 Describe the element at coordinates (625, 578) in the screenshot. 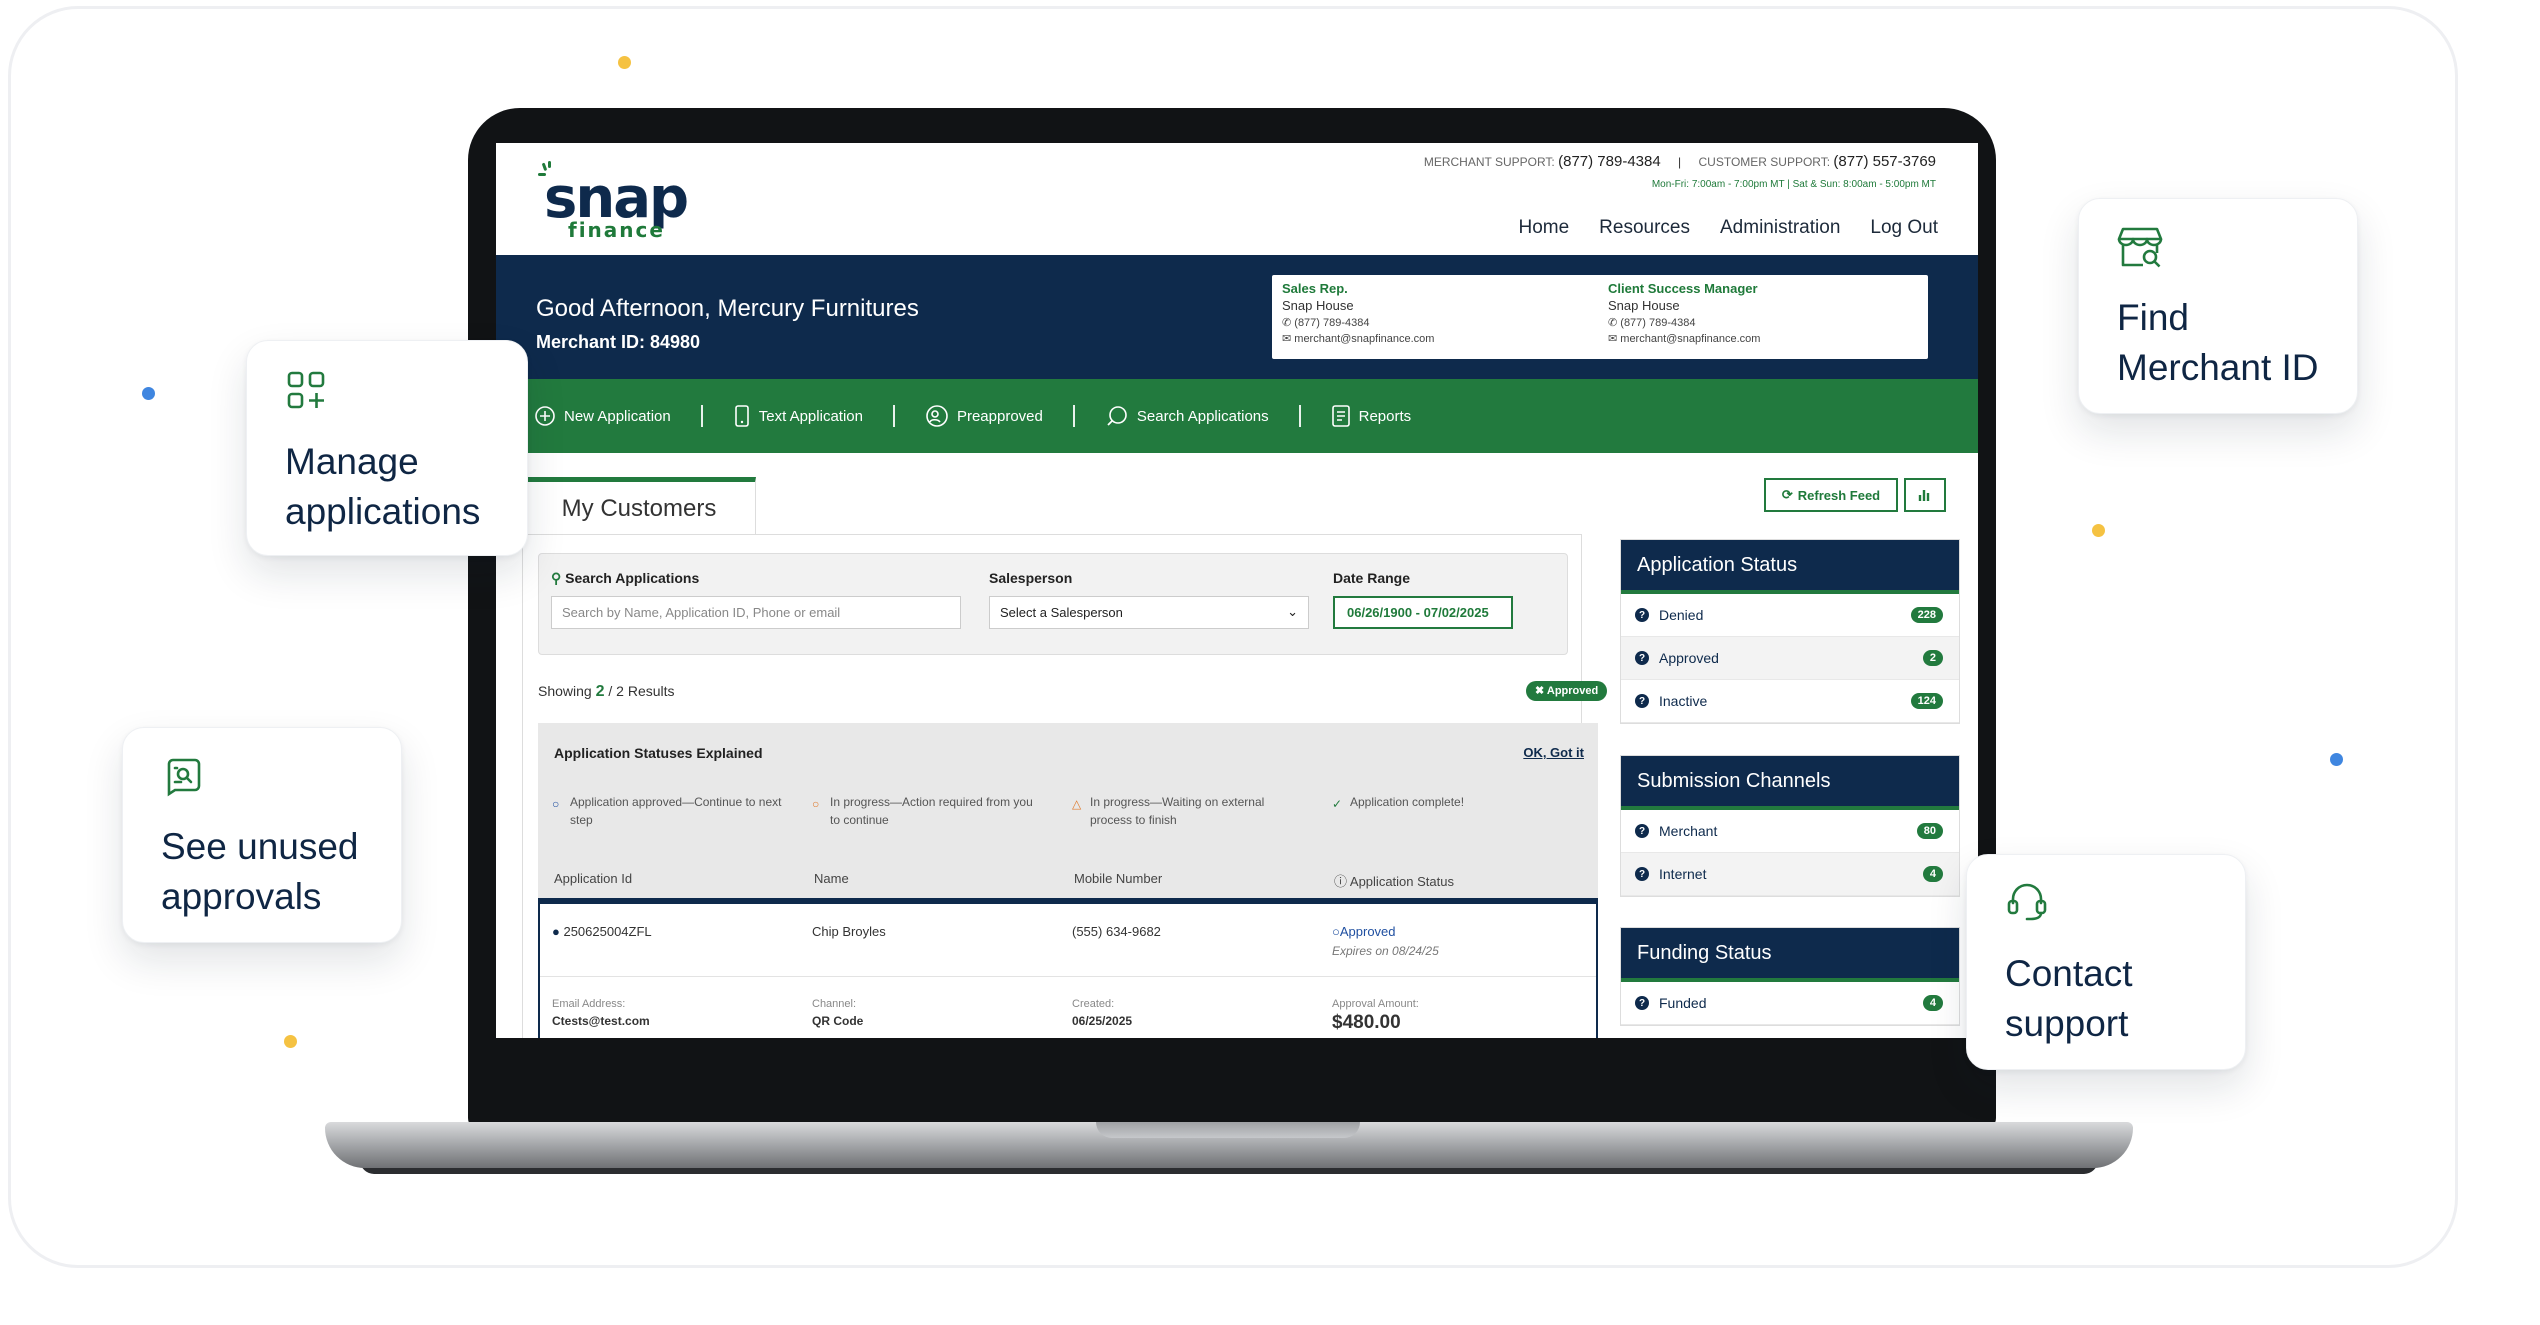

I see `search-label: ⚲ Search Applications` at that location.